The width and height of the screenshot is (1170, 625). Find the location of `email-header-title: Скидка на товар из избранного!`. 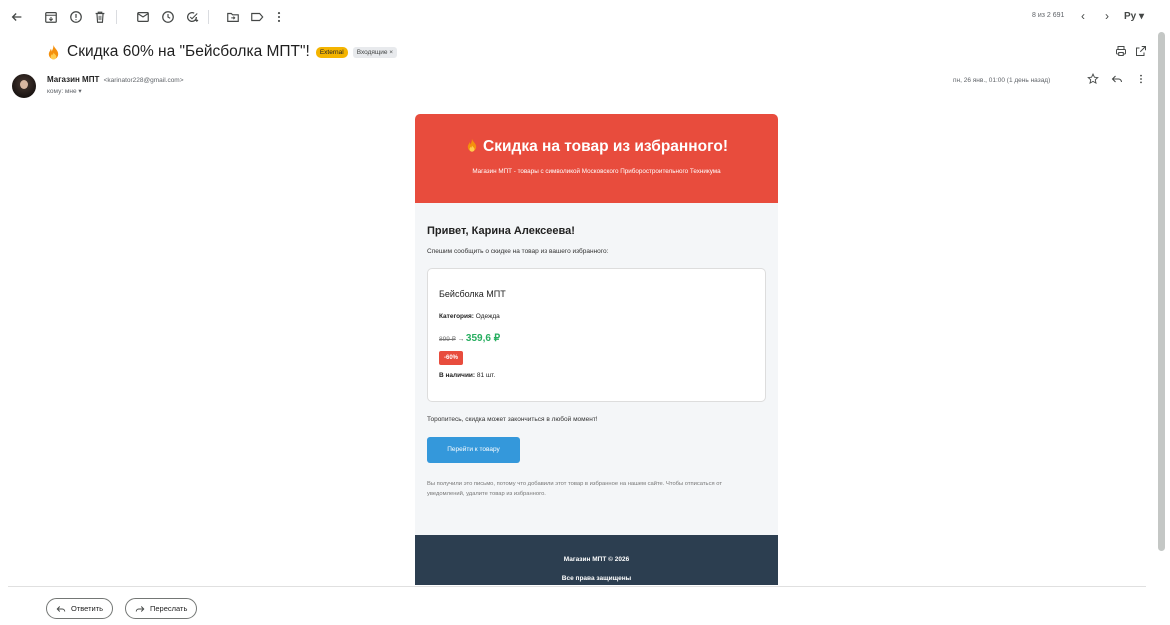

email-header-title: Скидка на товар из избранного! is located at coordinates (596, 147).